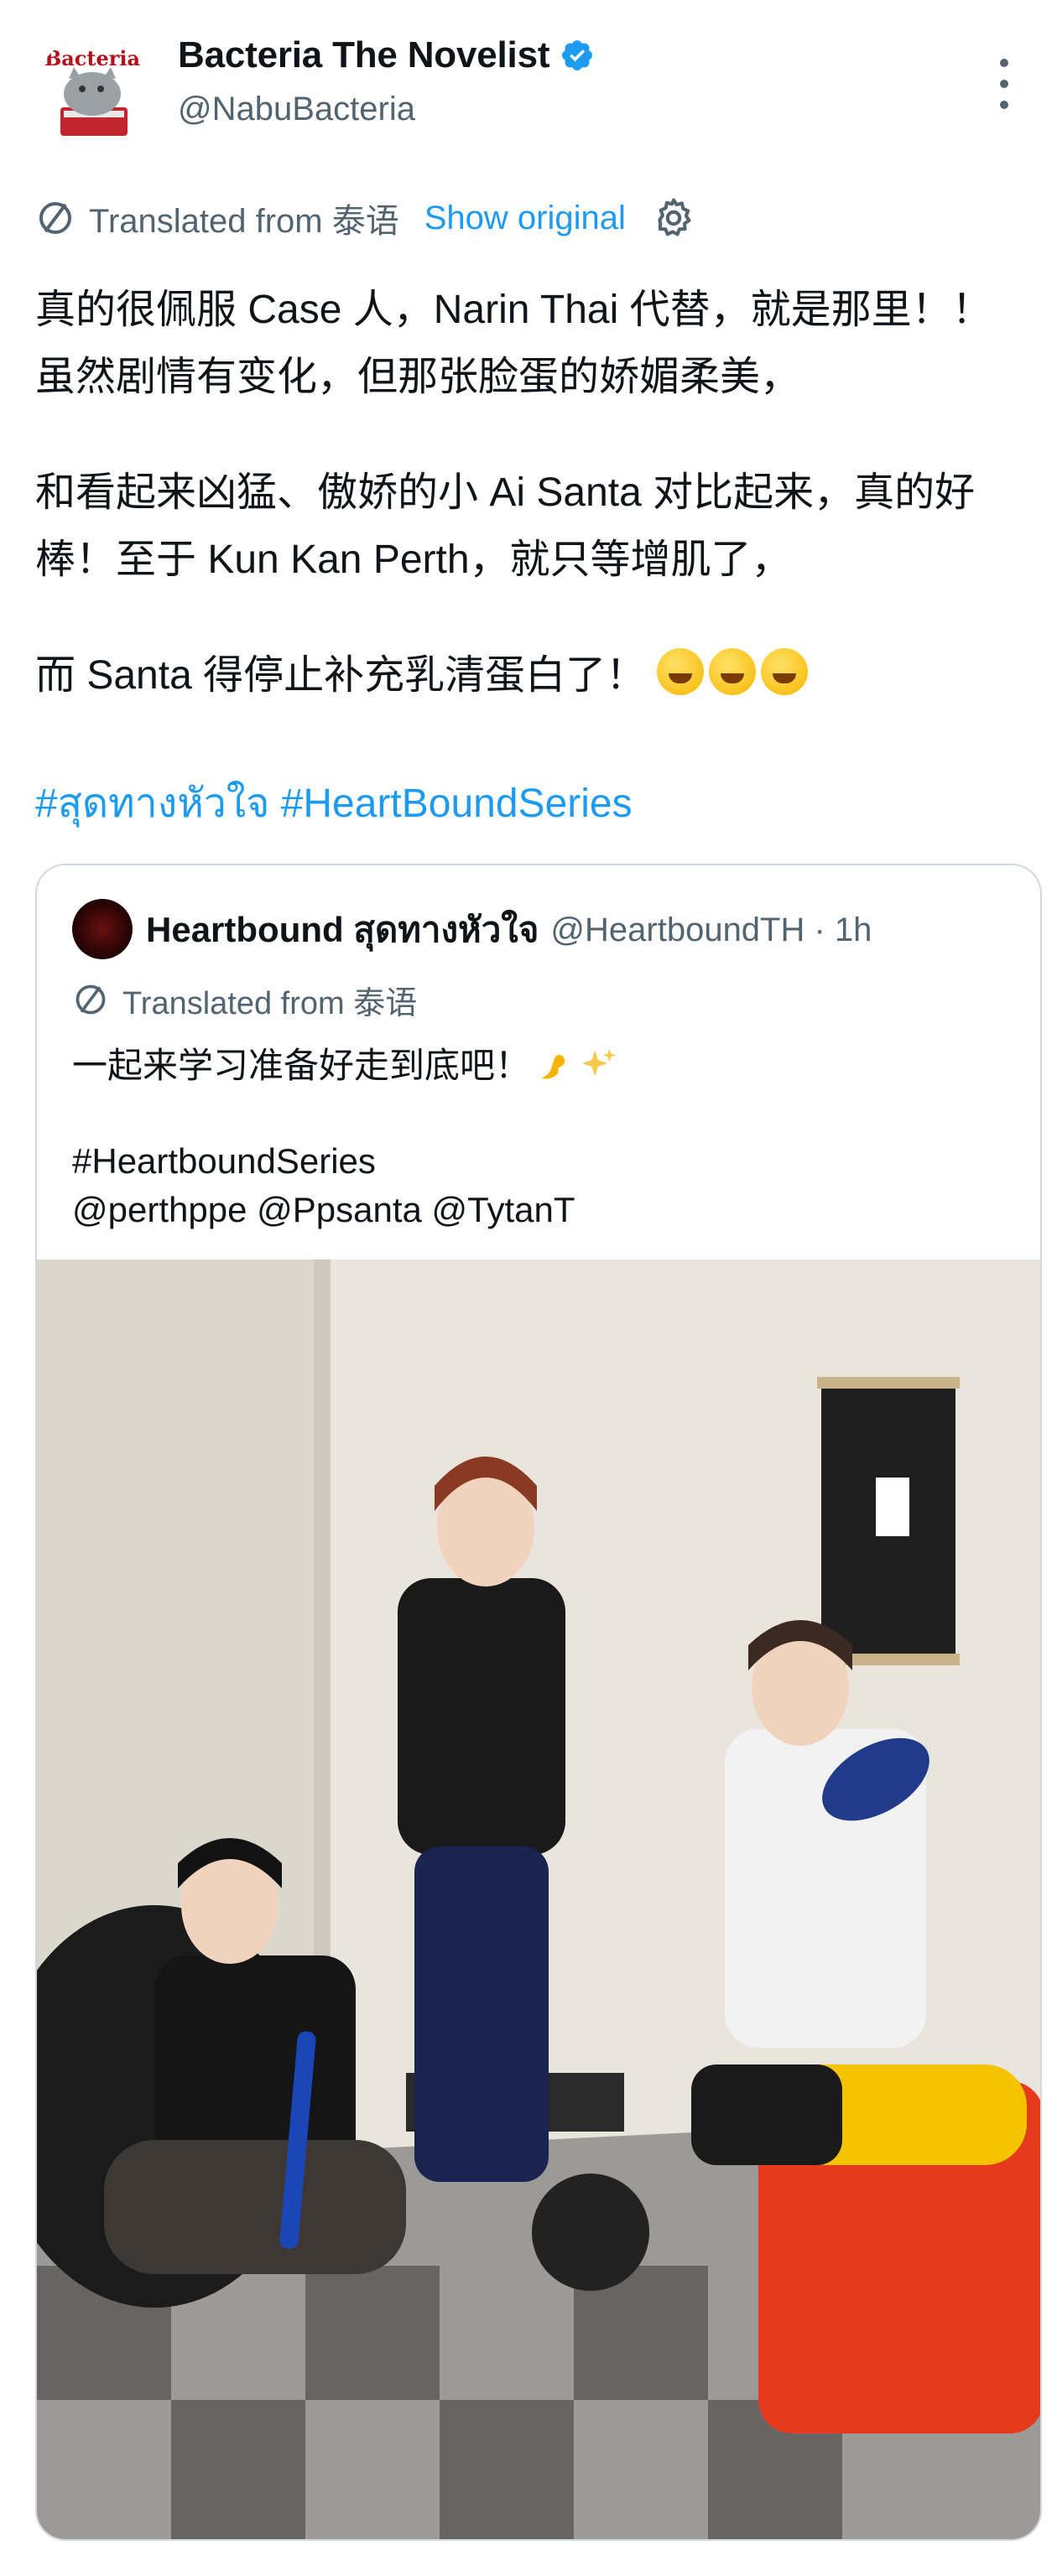 The image size is (1057, 2576). What do you see at coordinates (364, 55) in the screenshot?
I see `author-name: Bacteria The Novelist` at bounding box center [364, 55].